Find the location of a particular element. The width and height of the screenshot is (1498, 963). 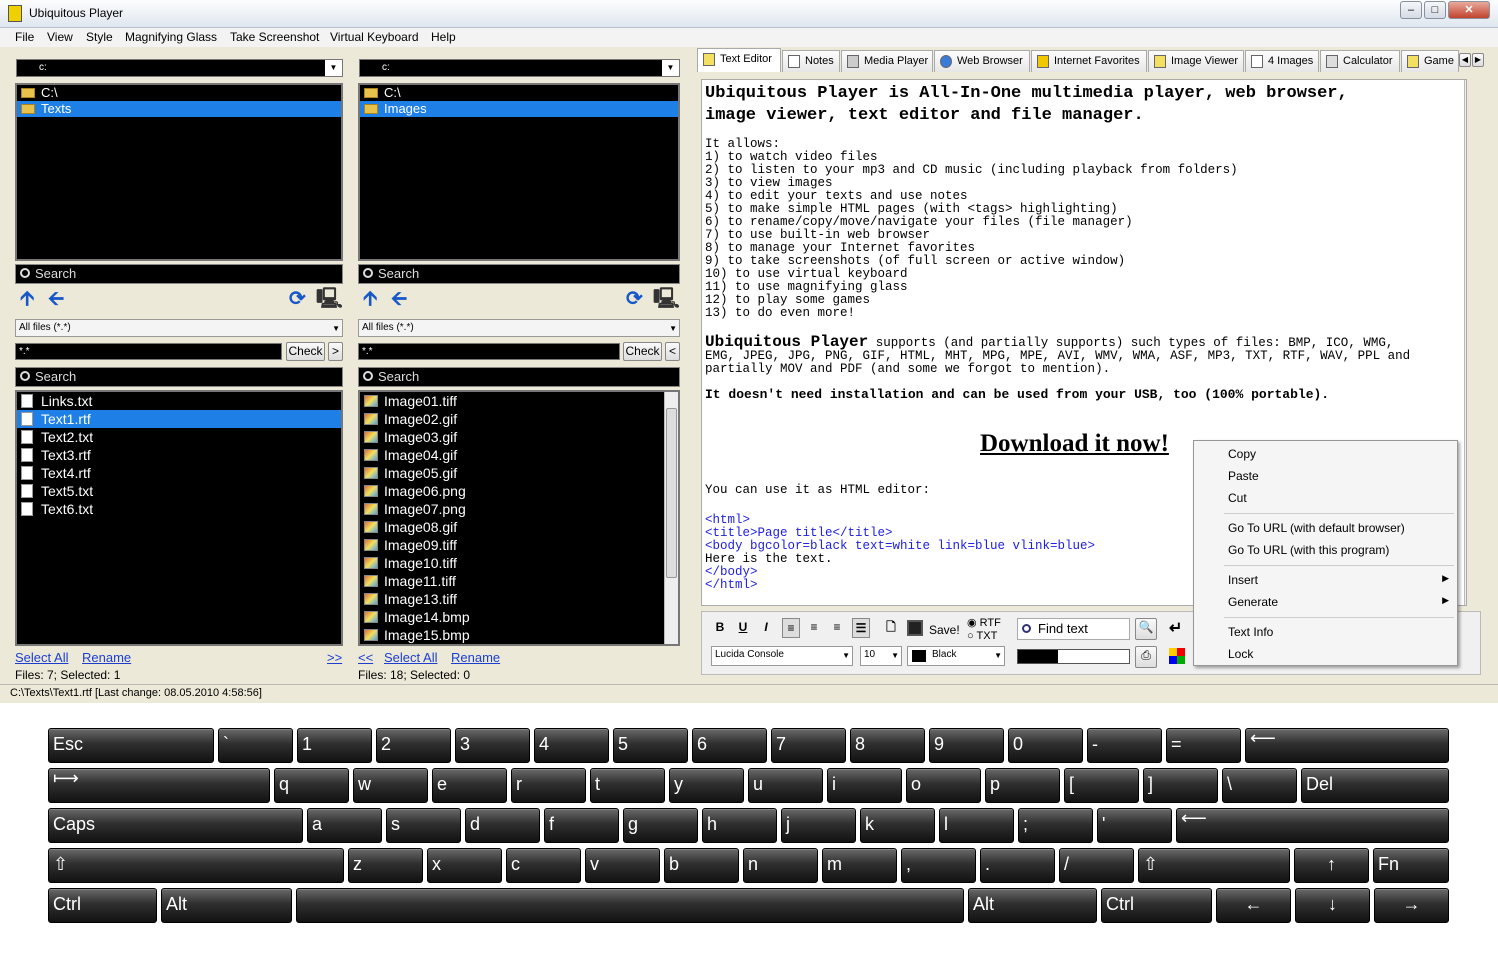

key-l: l is located at coordinates (976, 825).